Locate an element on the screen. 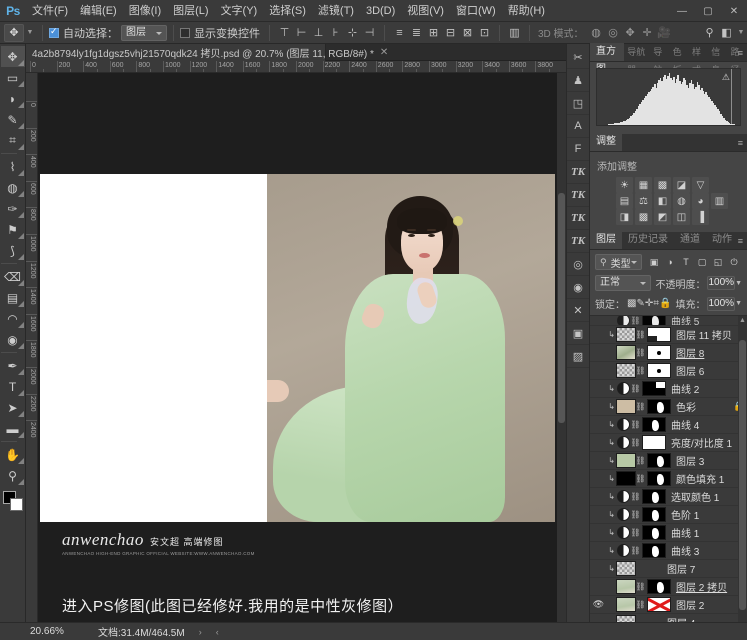  layer-name: 色阶 1 is located at coordinates (702, 514).